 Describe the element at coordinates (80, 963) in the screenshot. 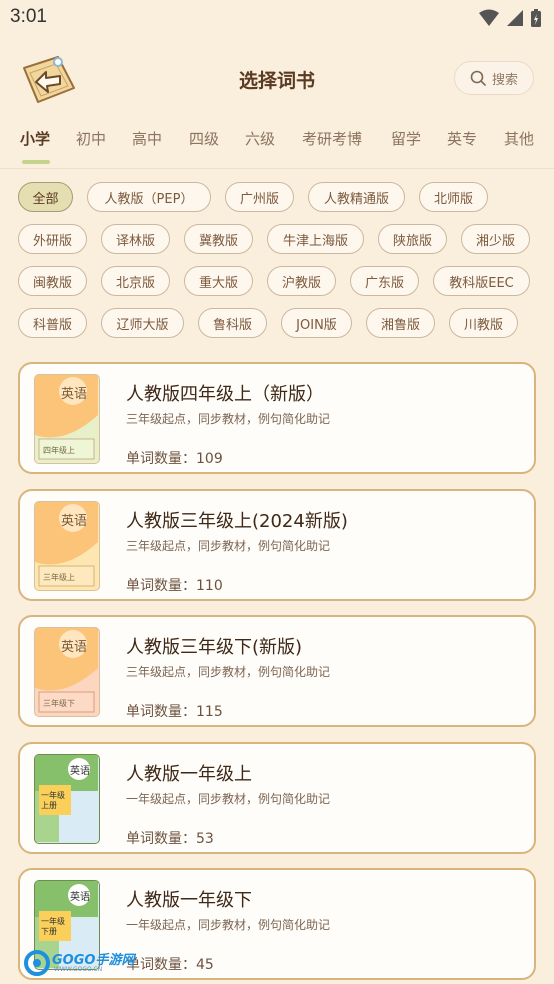

I see `site-watermark: GOGO手游网 WWW.GOGO.CN` at that location.